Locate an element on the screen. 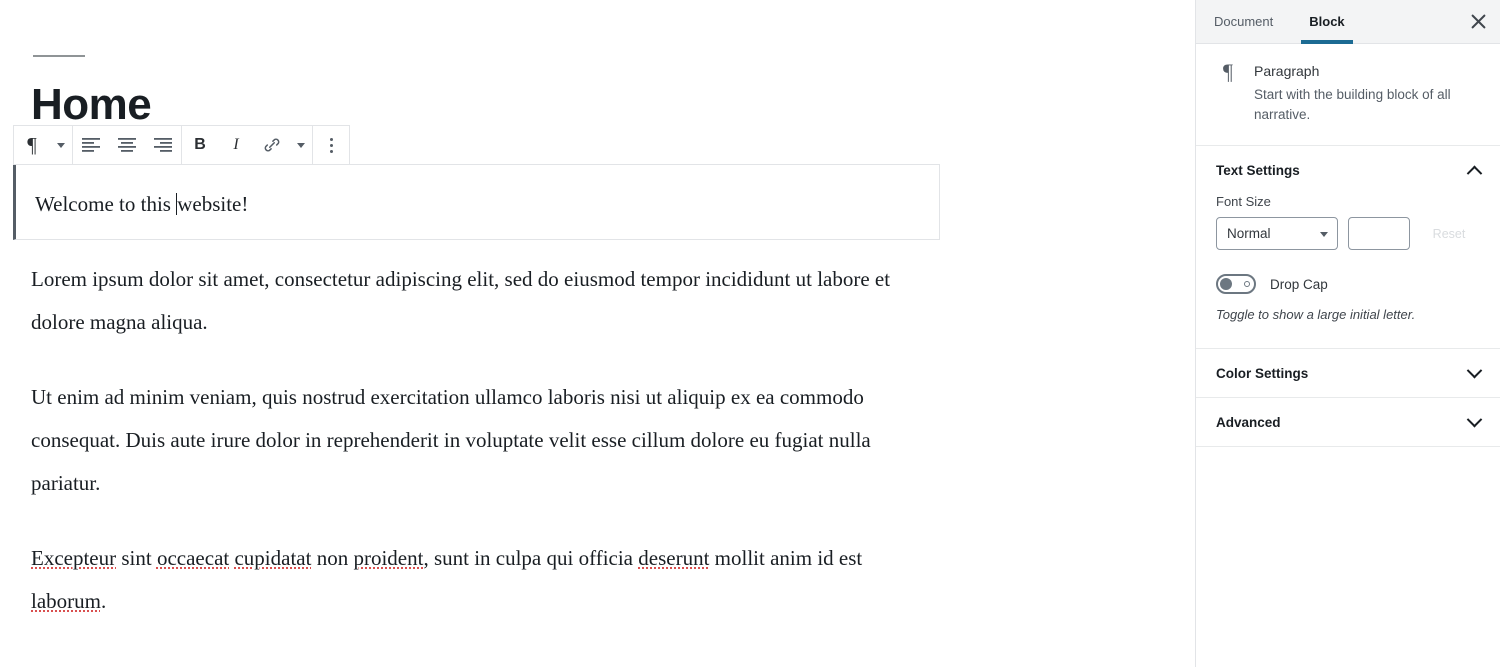 Image resolution: width=1500 pixels, height=667 pixels. link-svg is located at coordinates (272, 145).